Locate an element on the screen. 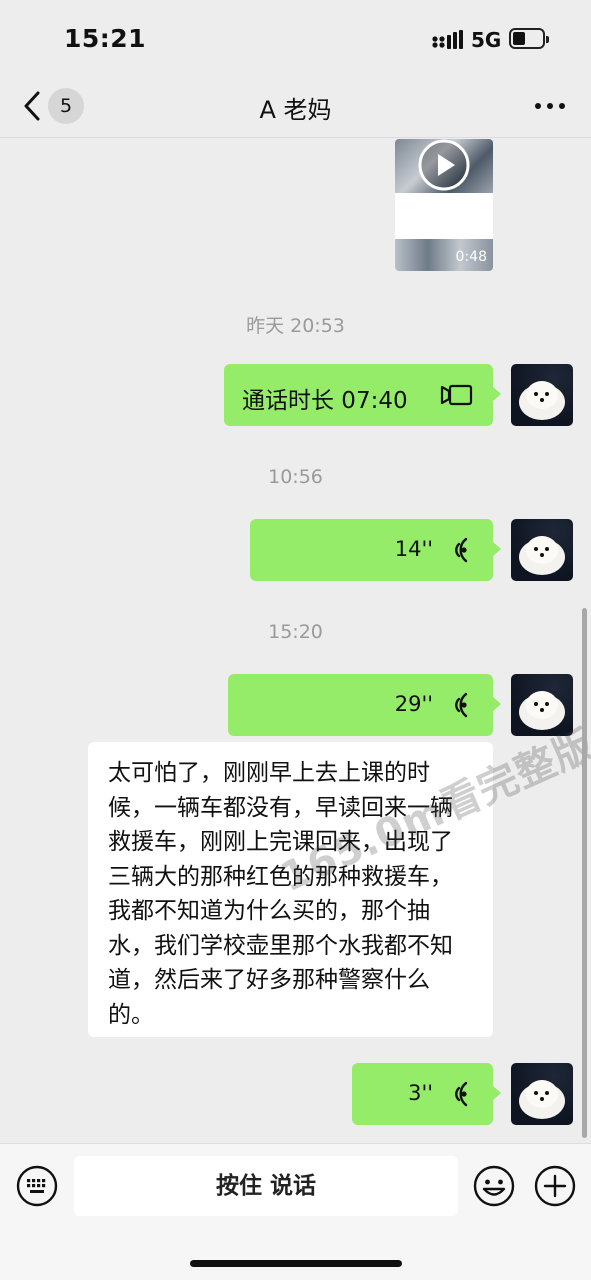 This screenshot has width=591, height=1280. signal-icon is located at coordinates (447, 39).